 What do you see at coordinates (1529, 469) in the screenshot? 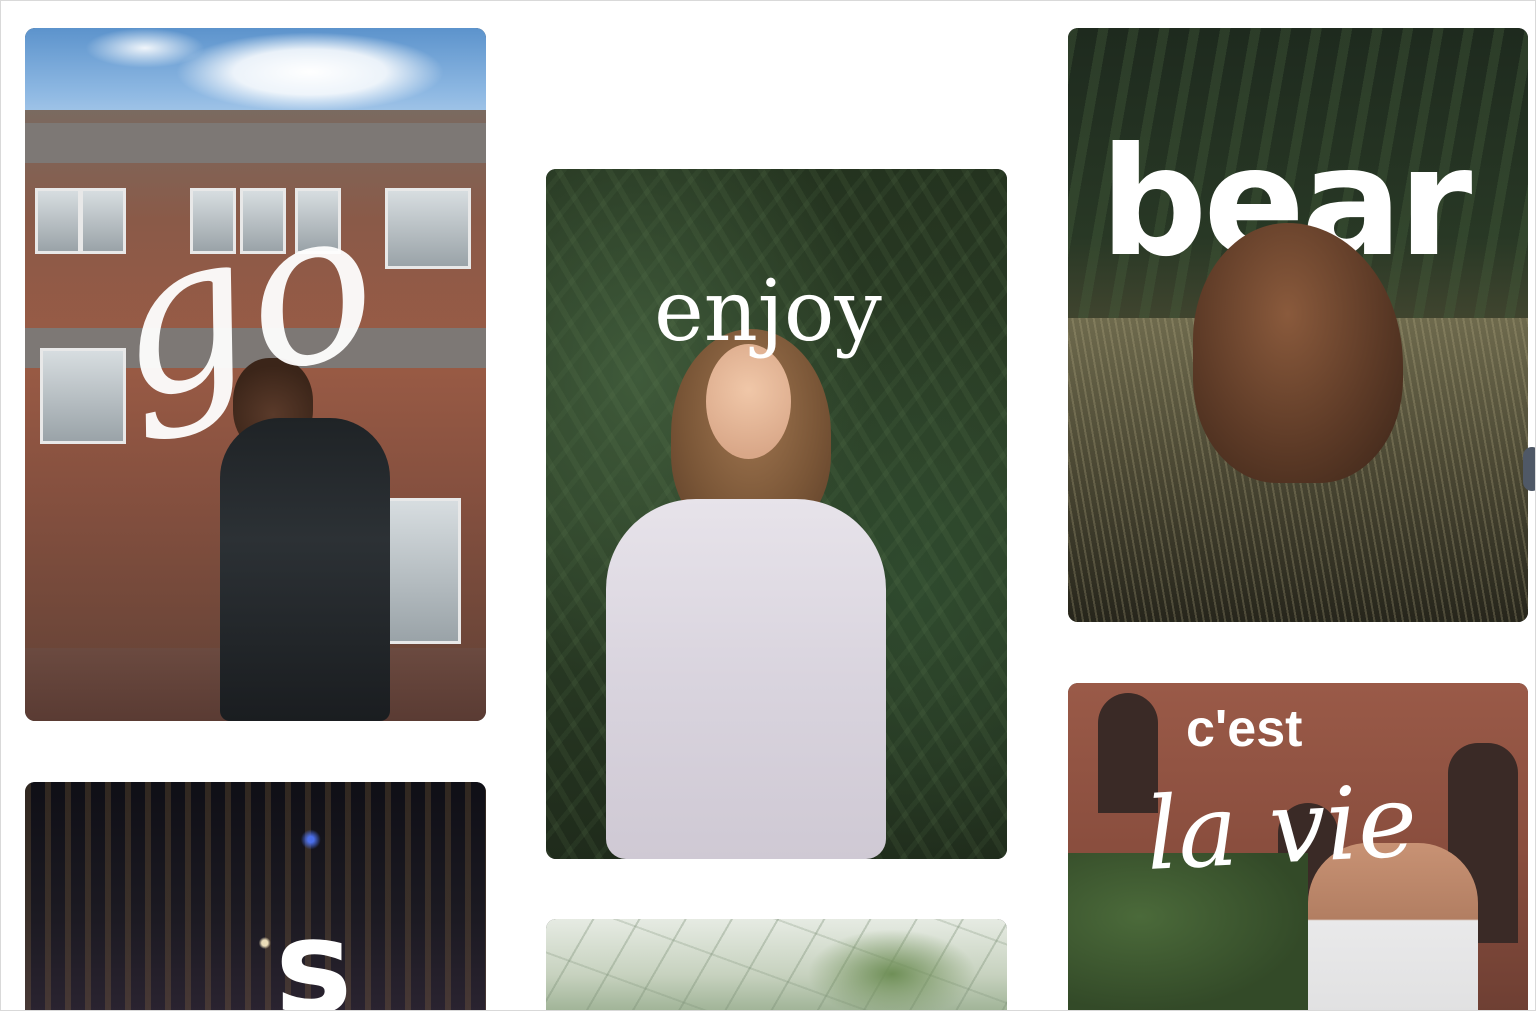
I see `scroll-handle` at bounding box center [1529, 469].